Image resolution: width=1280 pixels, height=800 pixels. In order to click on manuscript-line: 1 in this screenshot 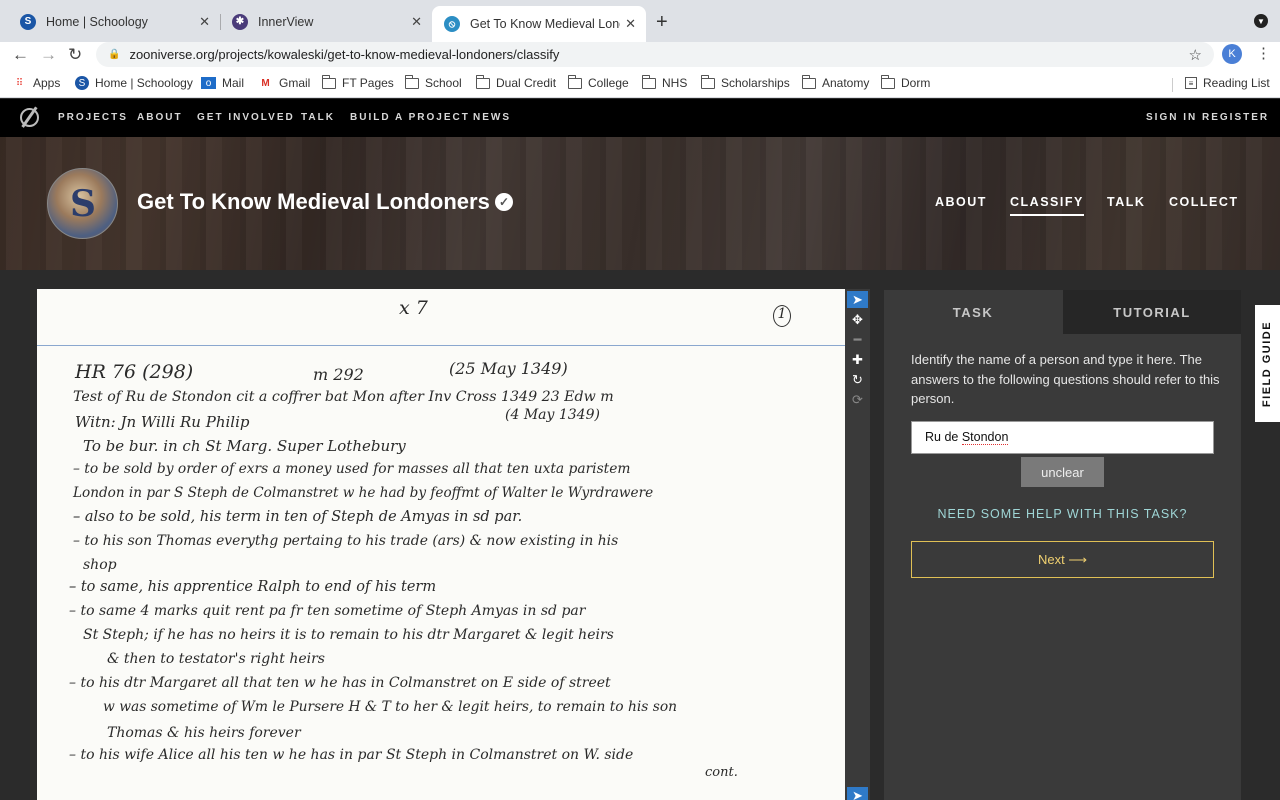, I will do `click(782, 316)`.